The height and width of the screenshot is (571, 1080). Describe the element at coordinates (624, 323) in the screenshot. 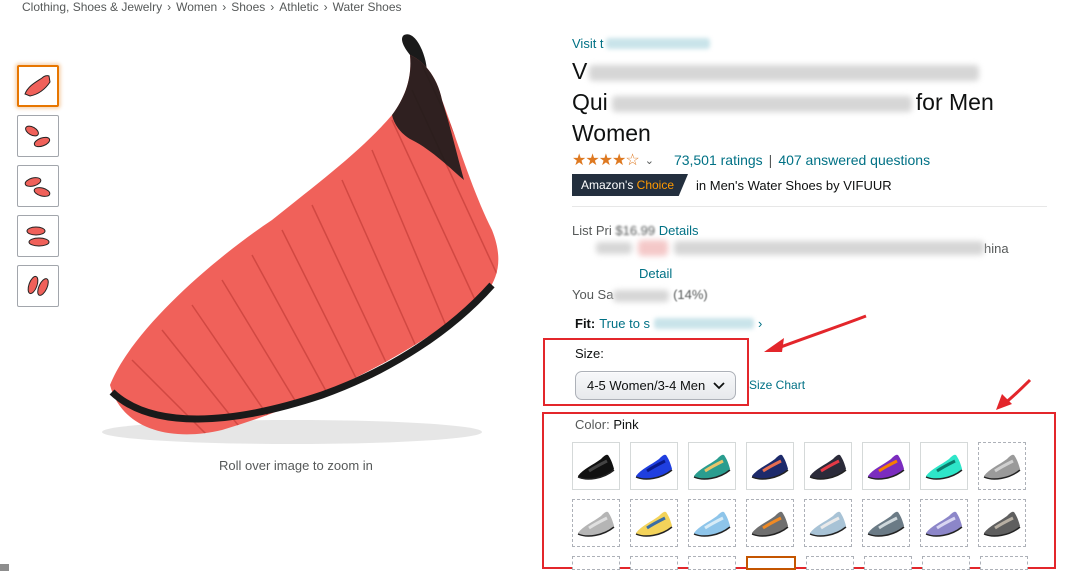

I see `fit-value-link: True to s` at that location.